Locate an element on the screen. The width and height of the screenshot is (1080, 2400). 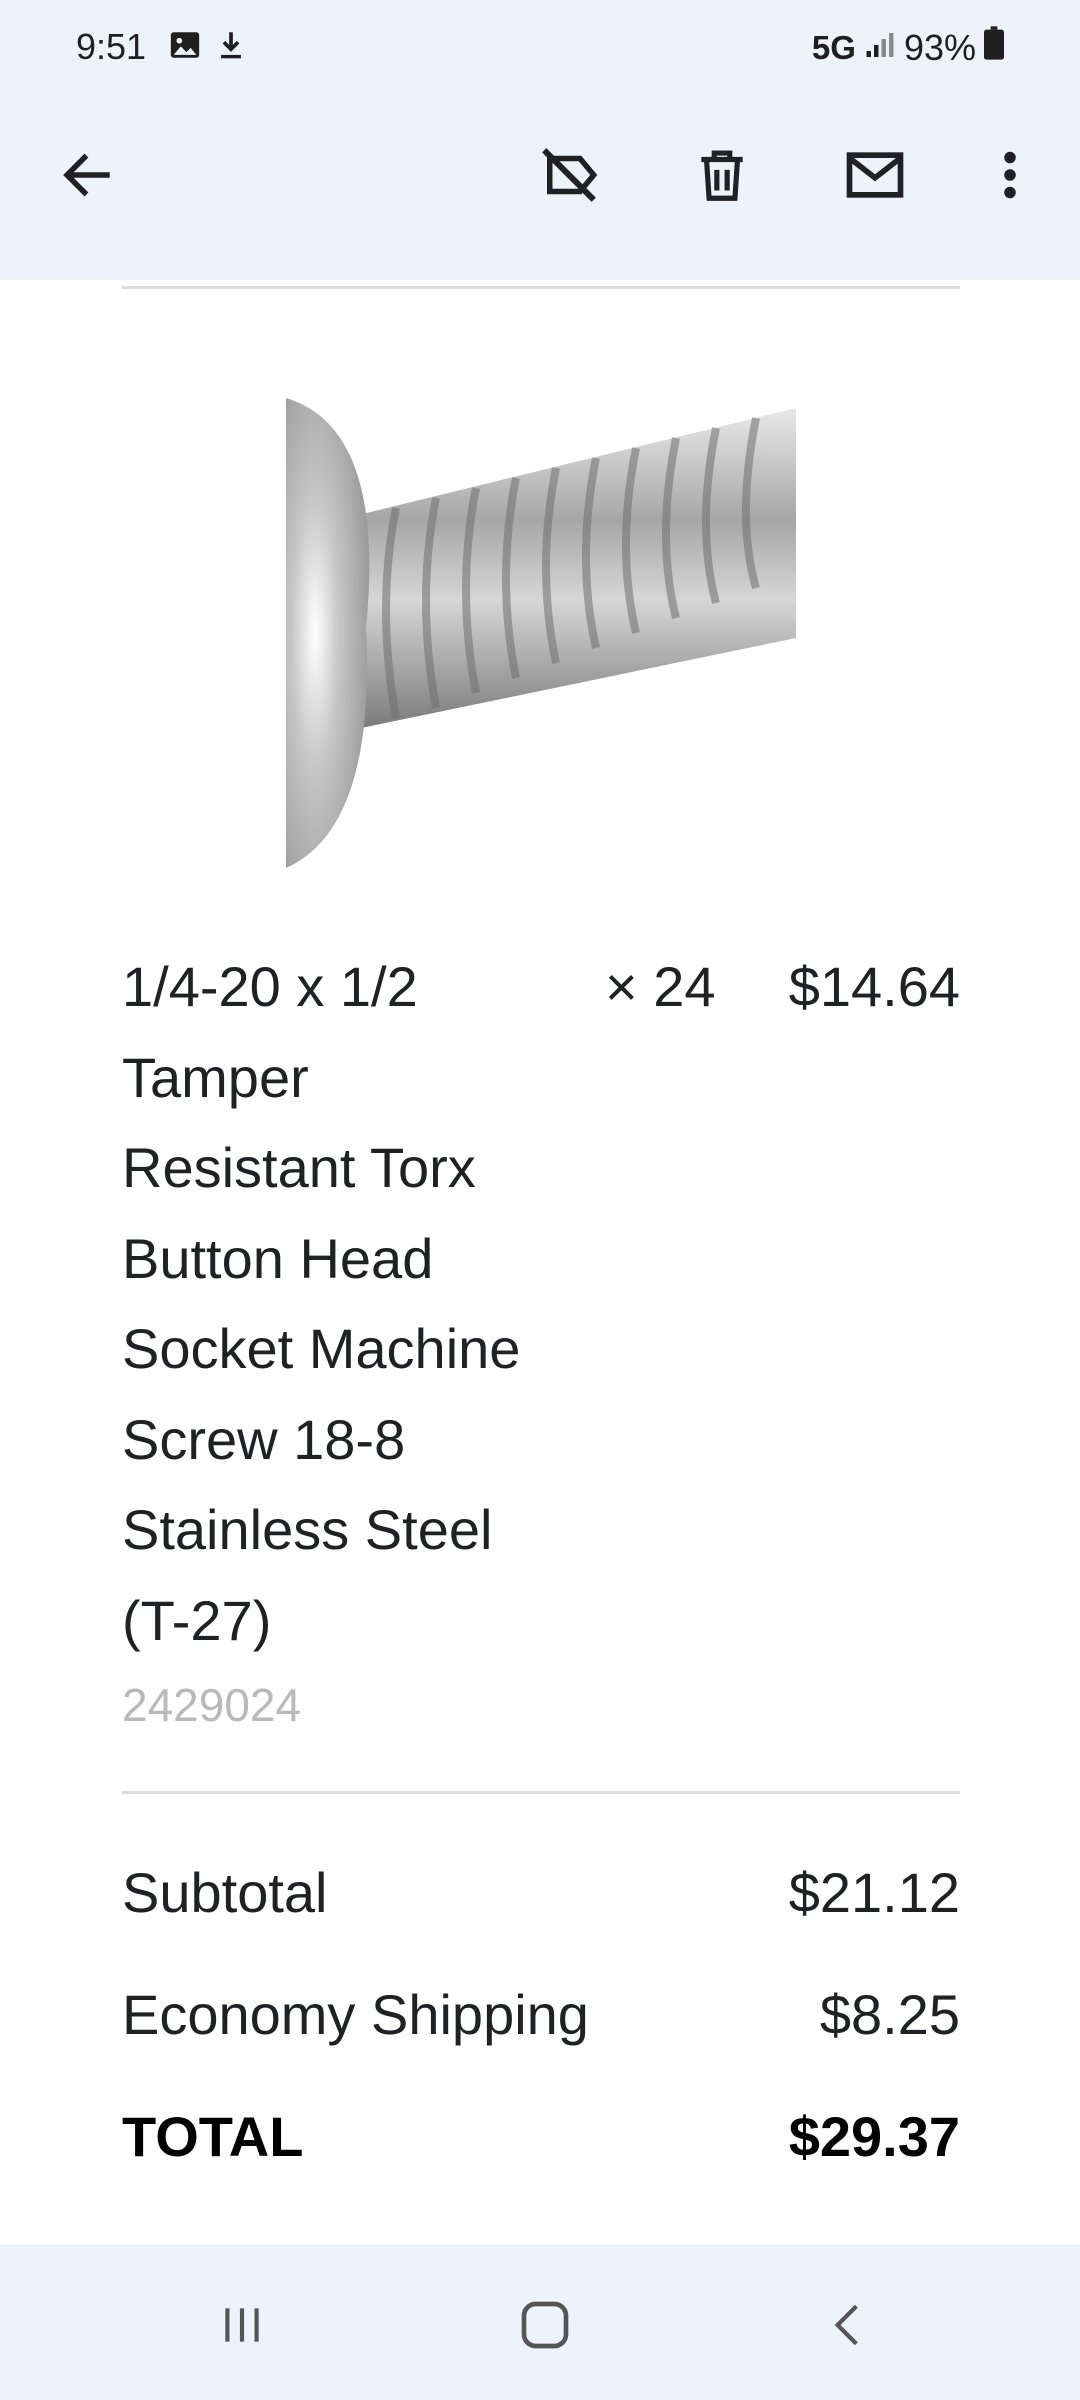
subtotal-row: Subtotal $21.12 is located at coordinates (541, 1892).